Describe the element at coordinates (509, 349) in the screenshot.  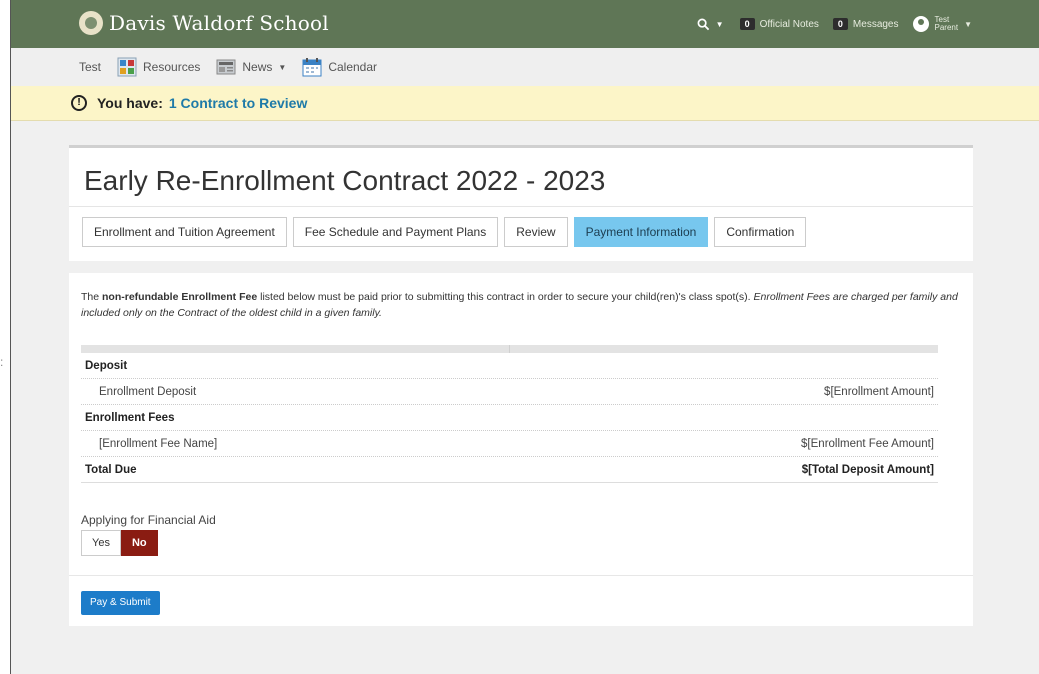
I see `table-header` at that location.